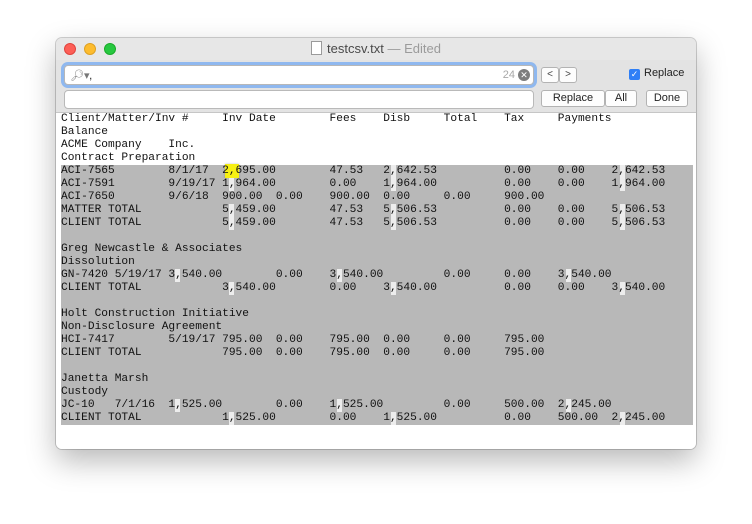  What do you see at coordinates (524, 75) in the screenshot?
I see `clear-search-icon: ✕` at bounding box center [524, 75].